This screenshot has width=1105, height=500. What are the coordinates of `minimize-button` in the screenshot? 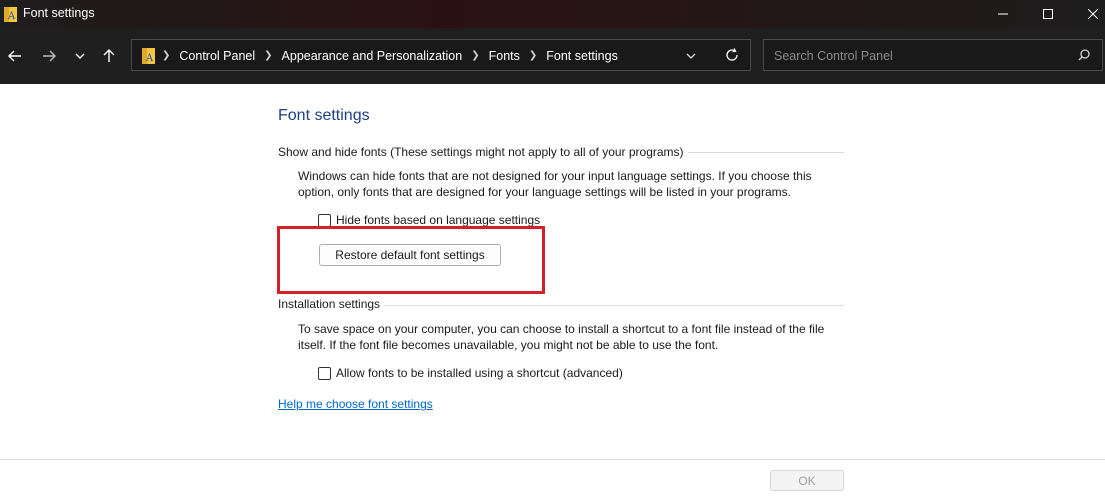 It's located at (1003, 14).